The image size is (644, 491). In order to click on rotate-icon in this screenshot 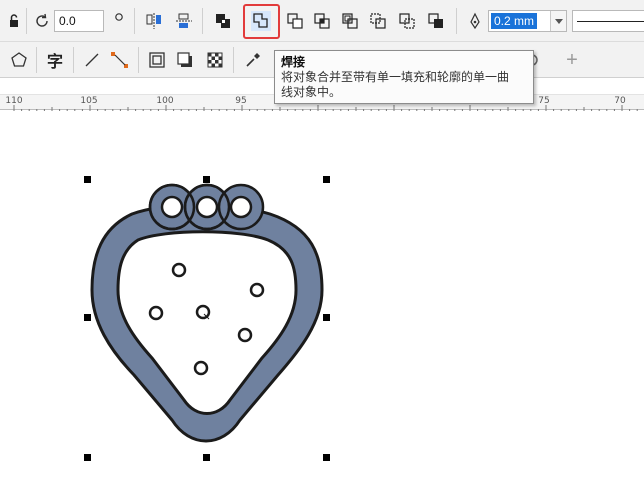, I will do `click(42, 21)`.